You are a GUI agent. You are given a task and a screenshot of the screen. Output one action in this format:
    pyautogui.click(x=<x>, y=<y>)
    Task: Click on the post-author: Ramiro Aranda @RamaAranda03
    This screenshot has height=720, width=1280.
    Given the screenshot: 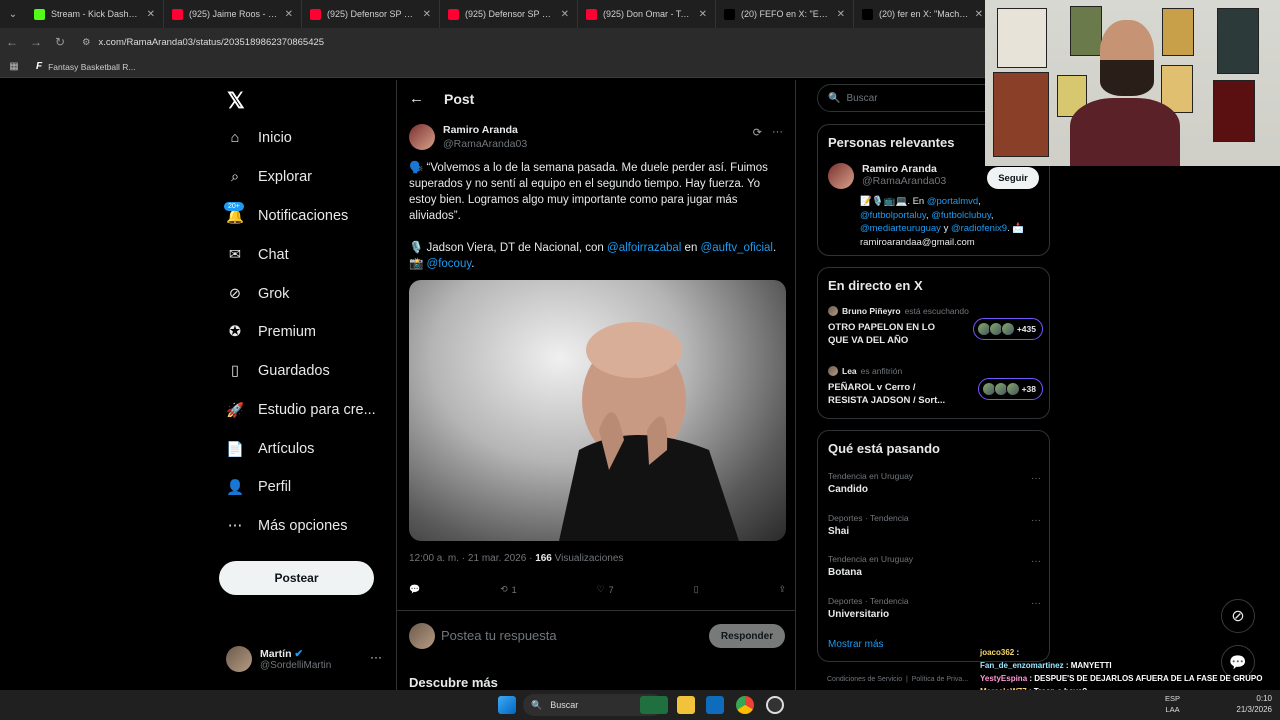 What is the action you would take?
    pyautogui.click(x=468, y=137)
    